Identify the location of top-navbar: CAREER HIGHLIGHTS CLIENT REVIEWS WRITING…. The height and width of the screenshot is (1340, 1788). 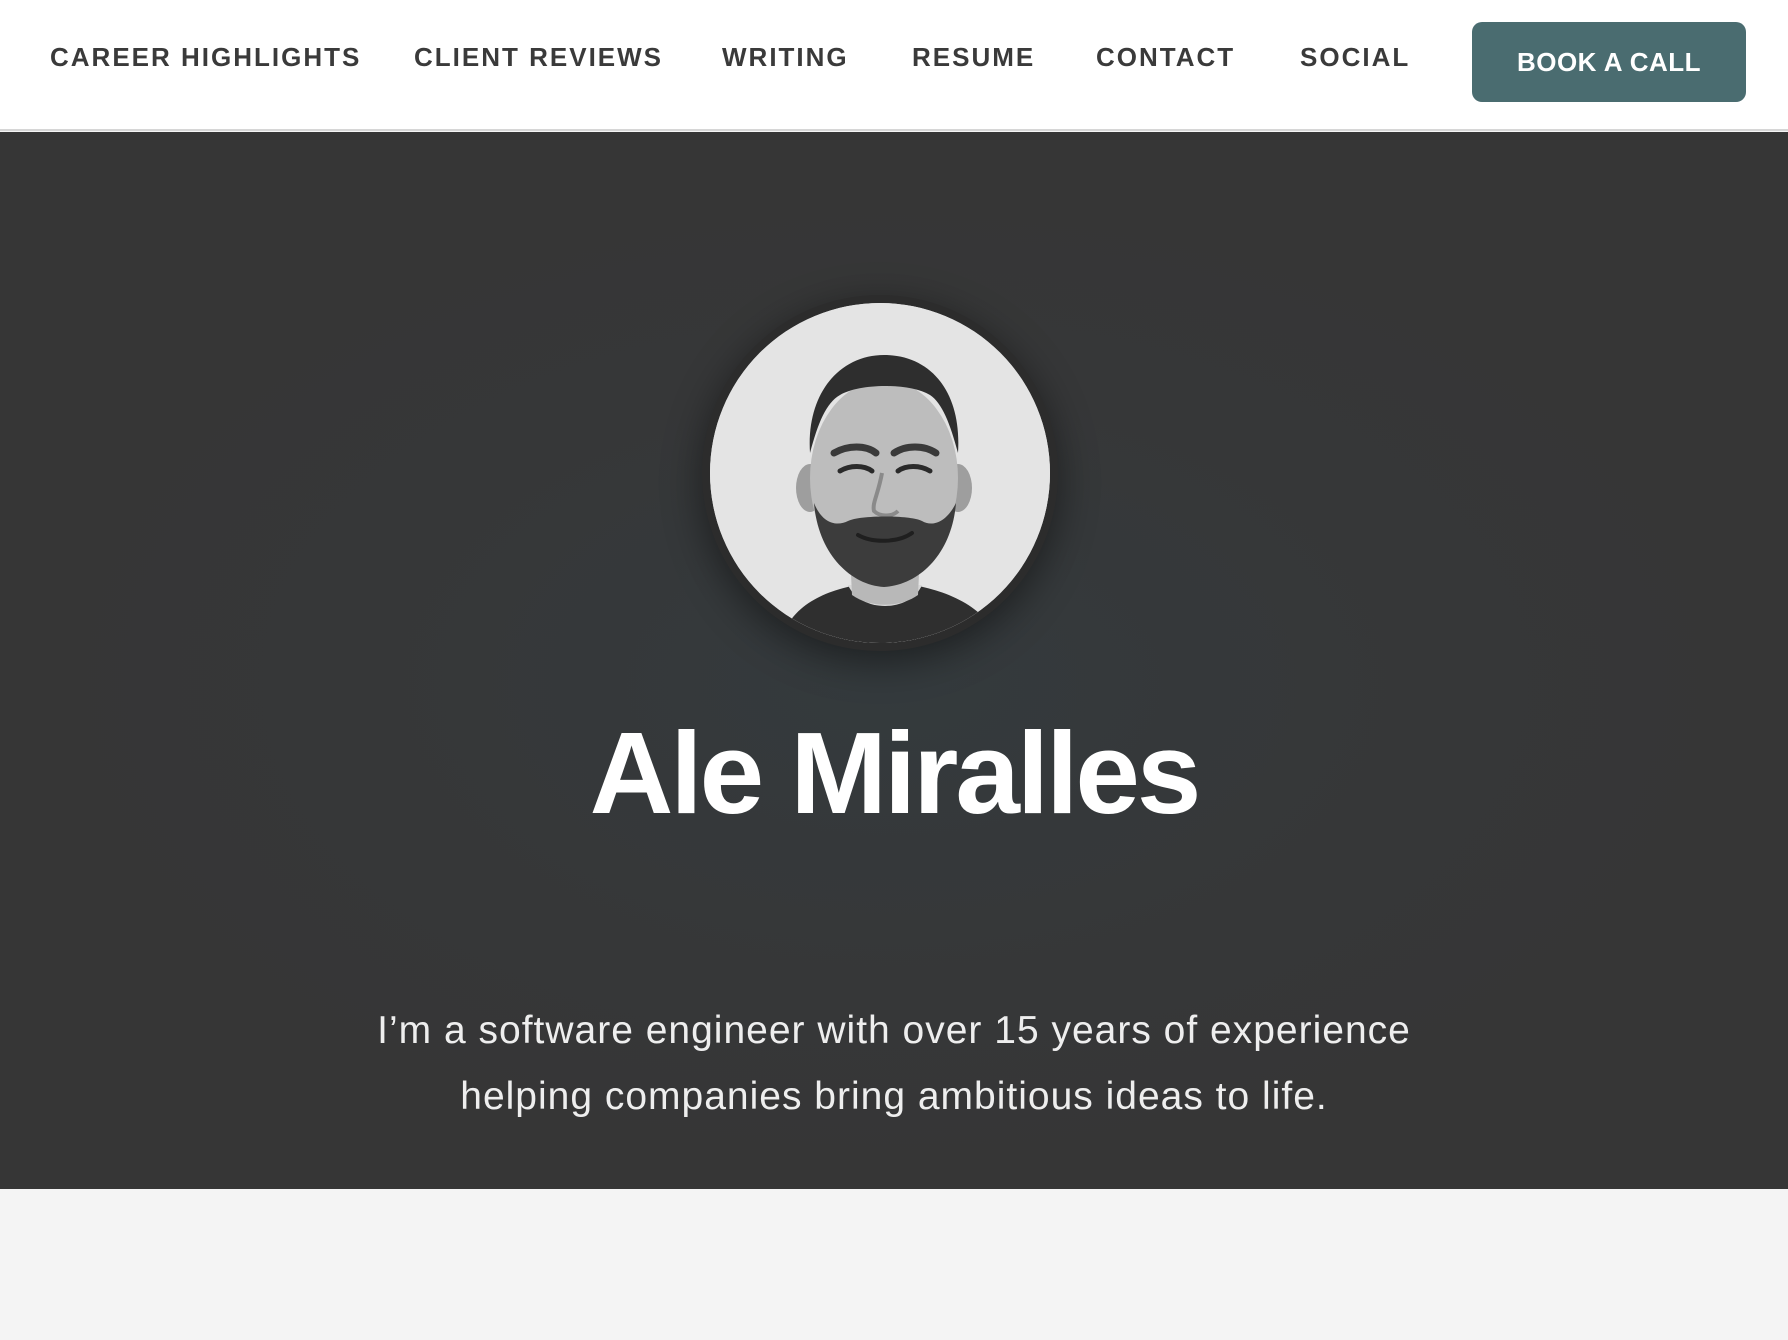
(894, 65).